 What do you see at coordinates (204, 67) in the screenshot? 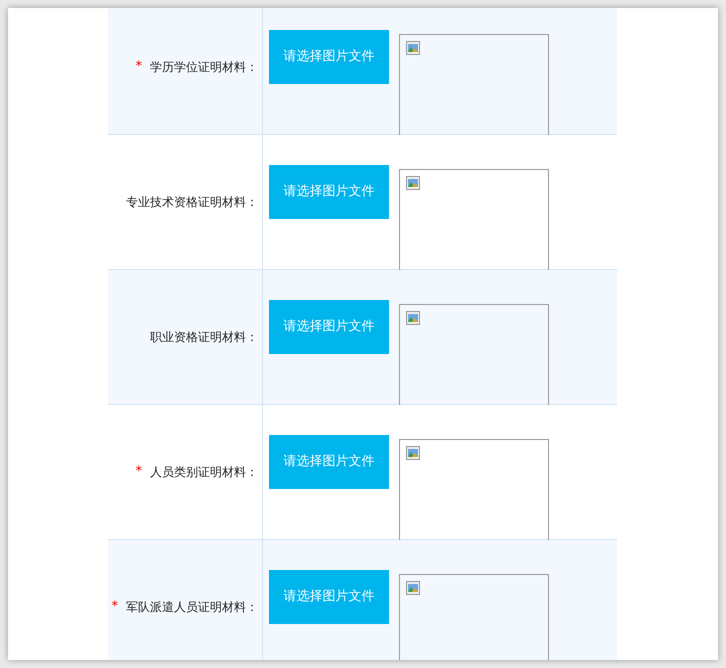
I see `field-label: 学历学位证明材料：` at bounding box center [204, 67].